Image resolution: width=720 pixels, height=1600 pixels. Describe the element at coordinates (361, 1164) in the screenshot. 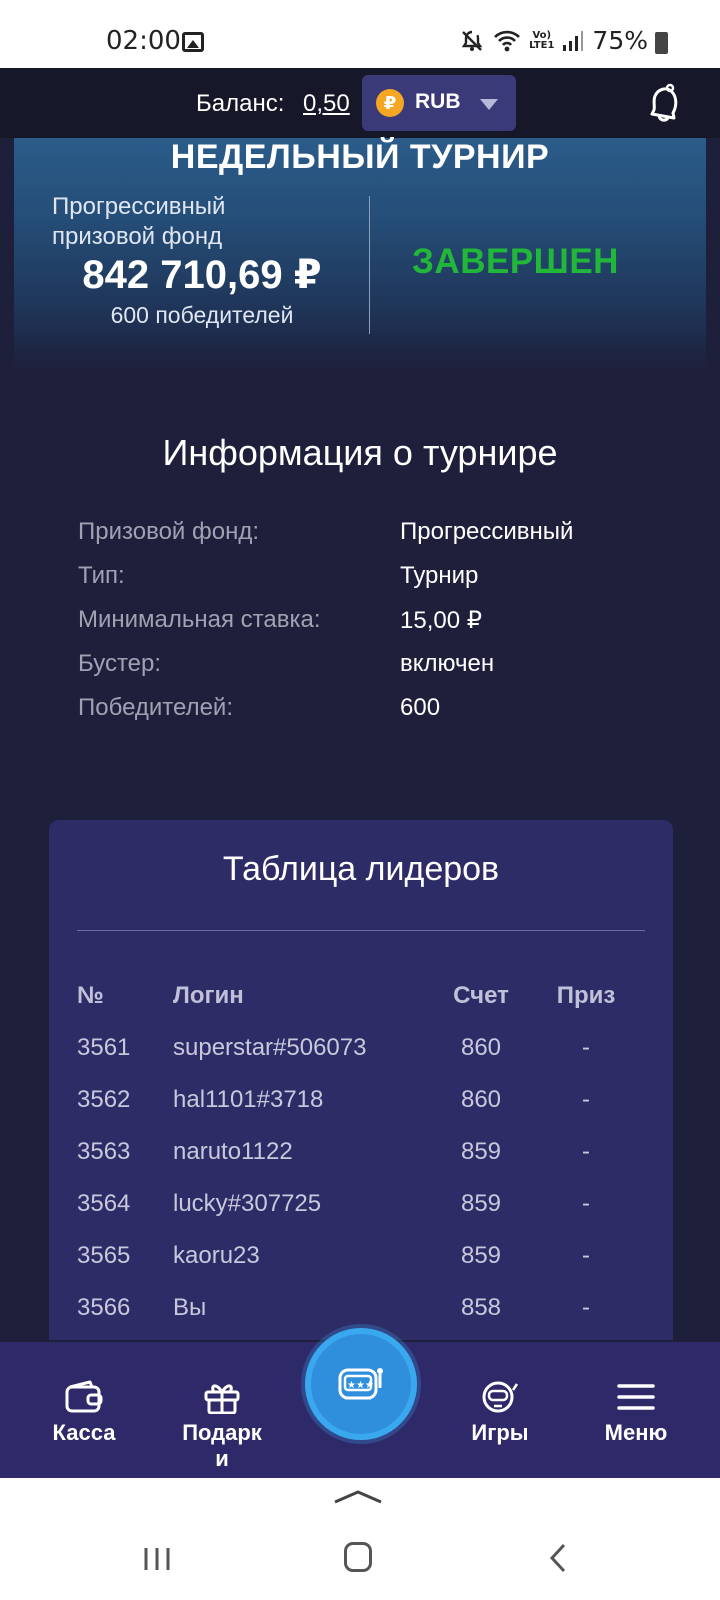

I see `table-row: 3563 naruto1122 859 -` at that location.